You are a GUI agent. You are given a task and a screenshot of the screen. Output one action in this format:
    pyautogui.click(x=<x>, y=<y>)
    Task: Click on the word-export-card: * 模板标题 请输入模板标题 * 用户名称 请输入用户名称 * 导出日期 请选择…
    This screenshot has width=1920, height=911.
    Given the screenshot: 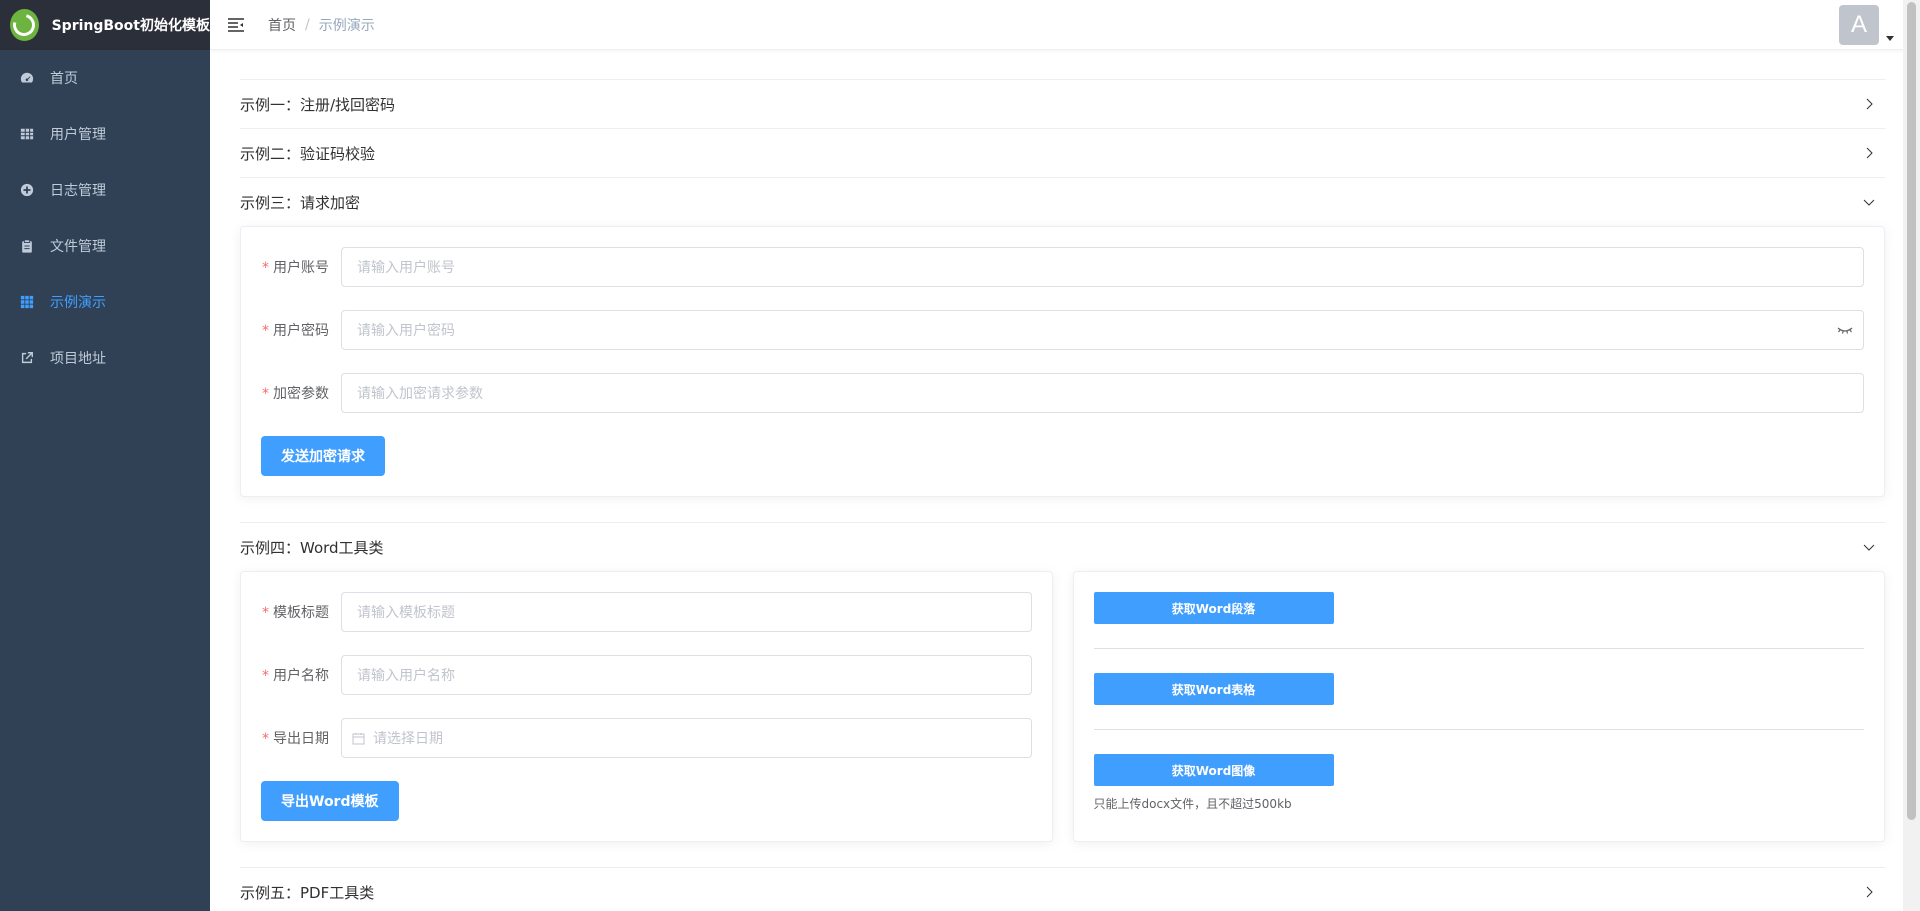 What is the action you would take?
    pyautogui.click(x=646, y=706)
    